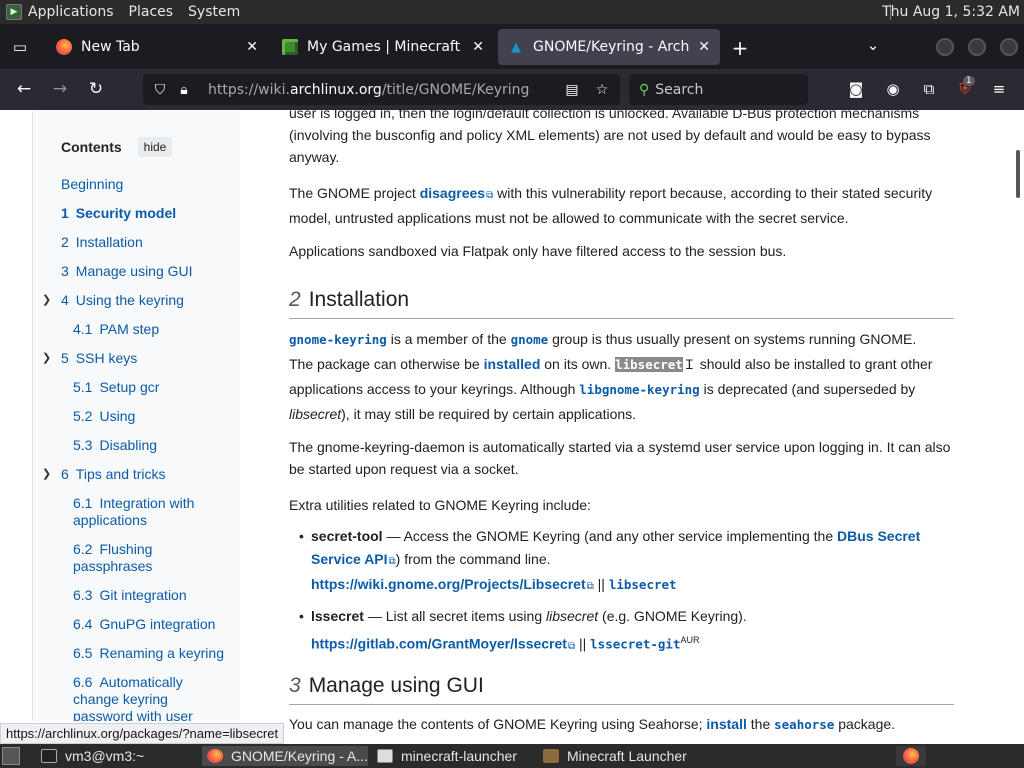 This screenshot has width=1024, height=768. What do you see at coordinates (726, 724) in the screenshot?
I see `install-link: install` at bounding box center [726, 724].